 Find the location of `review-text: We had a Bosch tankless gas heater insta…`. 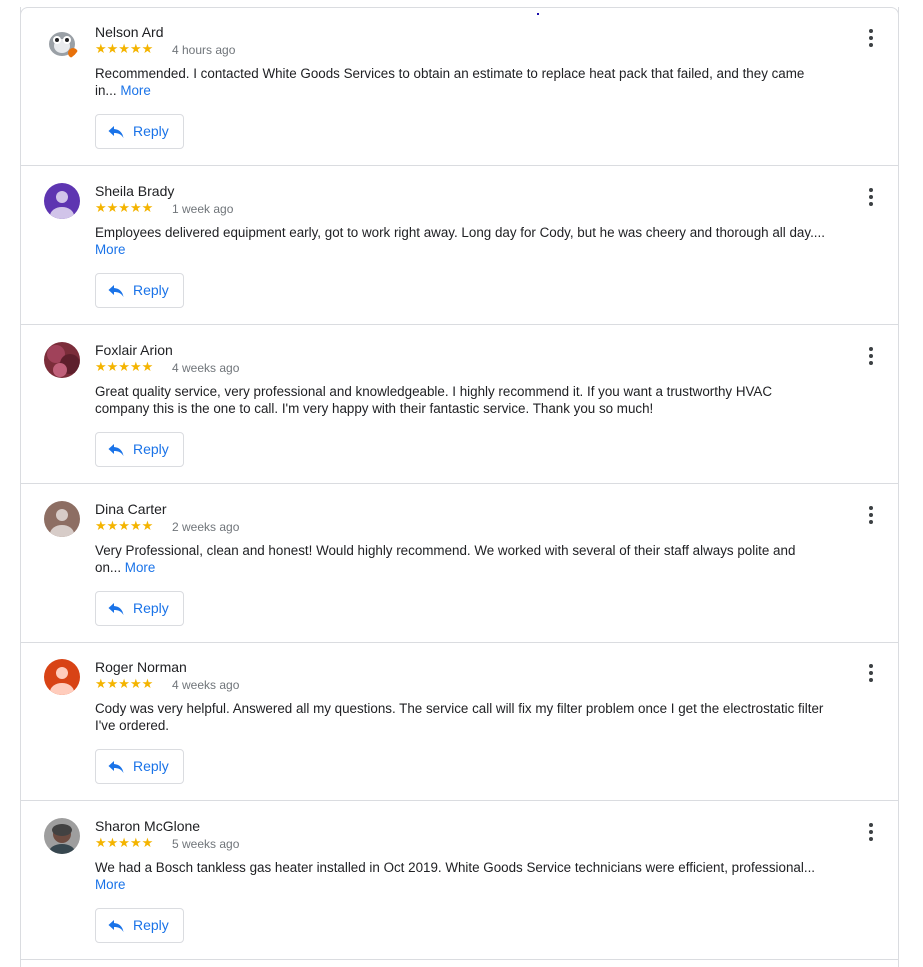

review-text: We had a Bosch tankless gas heater insta… is located at coordinates (460, 876).